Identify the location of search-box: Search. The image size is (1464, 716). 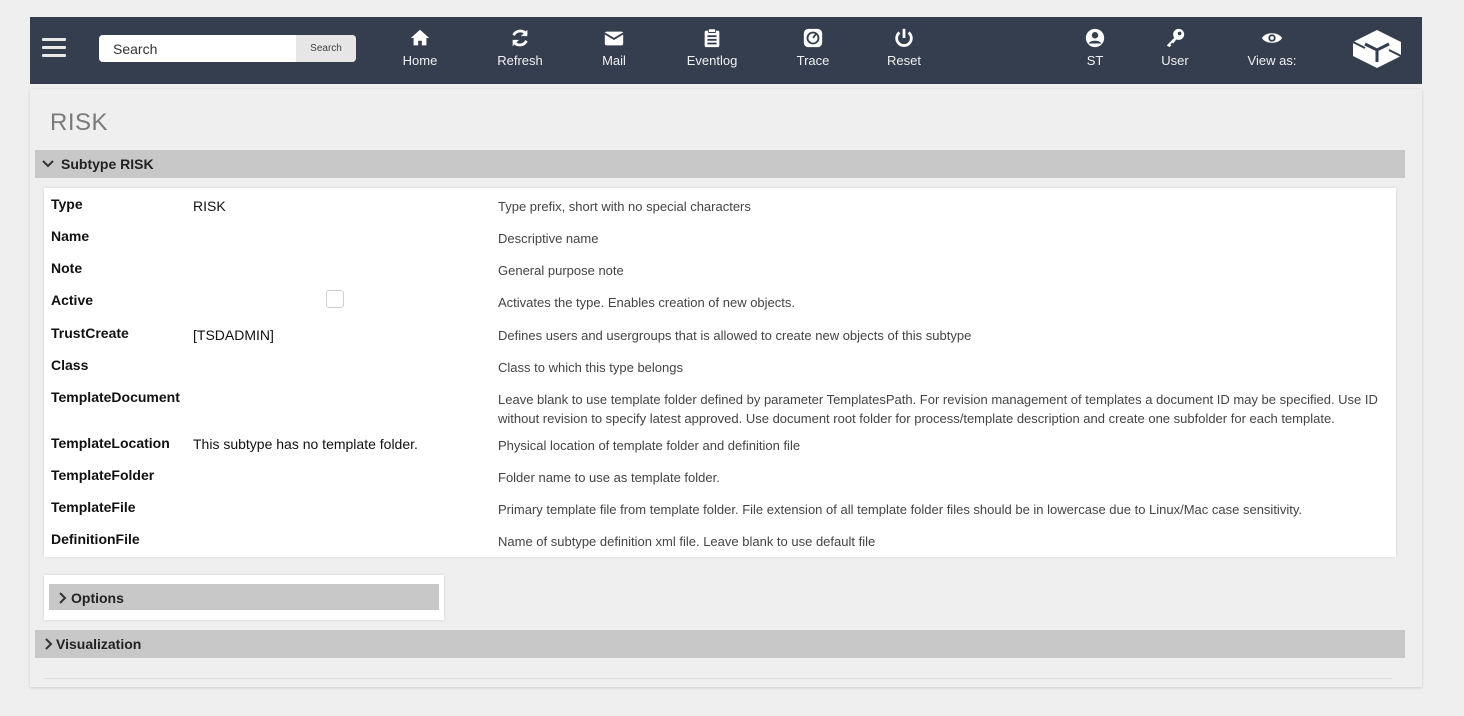
(227, 48).